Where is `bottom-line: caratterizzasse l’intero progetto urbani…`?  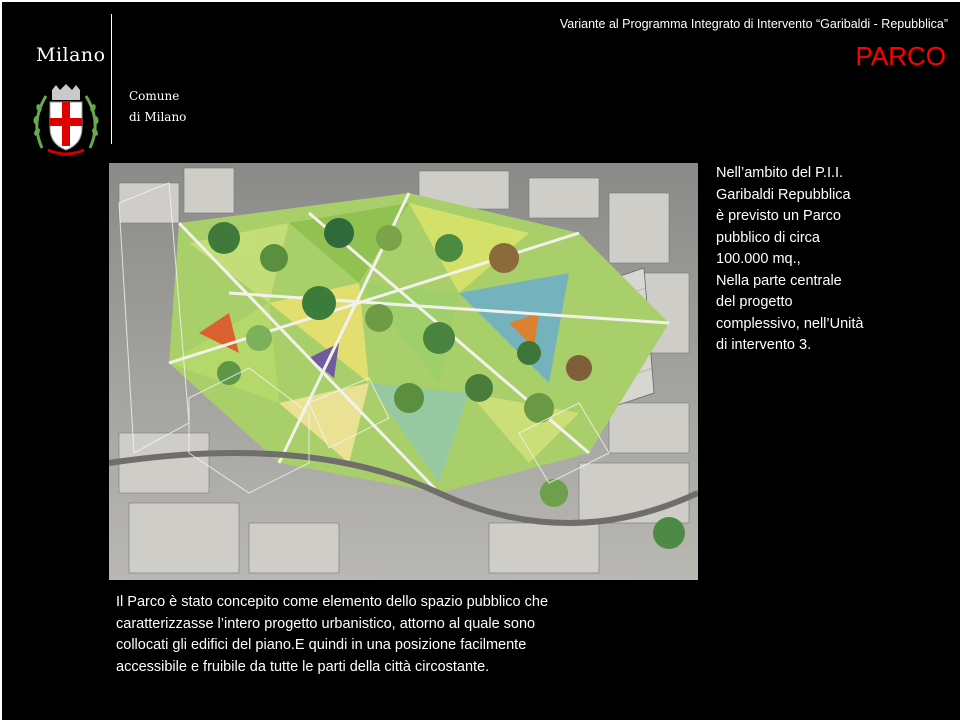 bottom-line: caratterizzasse l’intero progetto urbani… is located at coordinates (326, 623).